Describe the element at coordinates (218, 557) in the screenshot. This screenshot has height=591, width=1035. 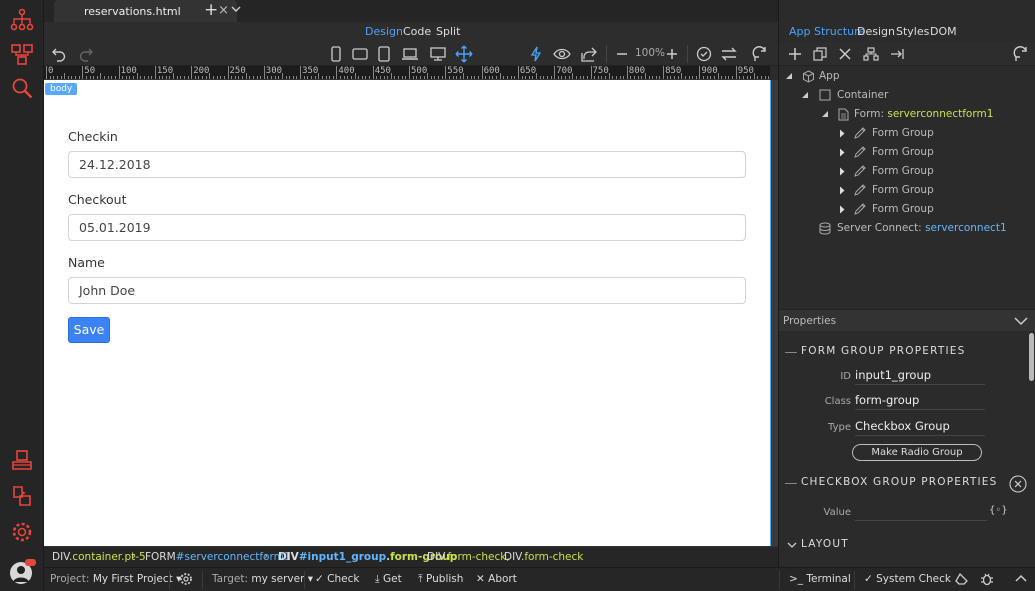
I see `breadcrumb-item-form: FORM#serverconnectform1` at that location.